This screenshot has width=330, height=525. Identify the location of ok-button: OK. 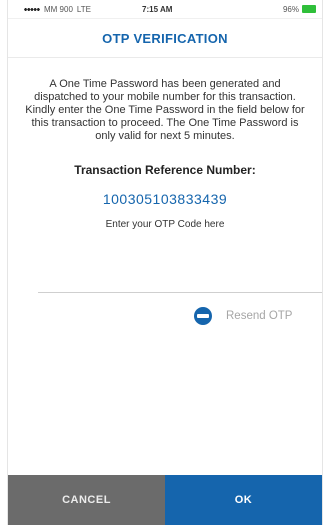
(243, 500).